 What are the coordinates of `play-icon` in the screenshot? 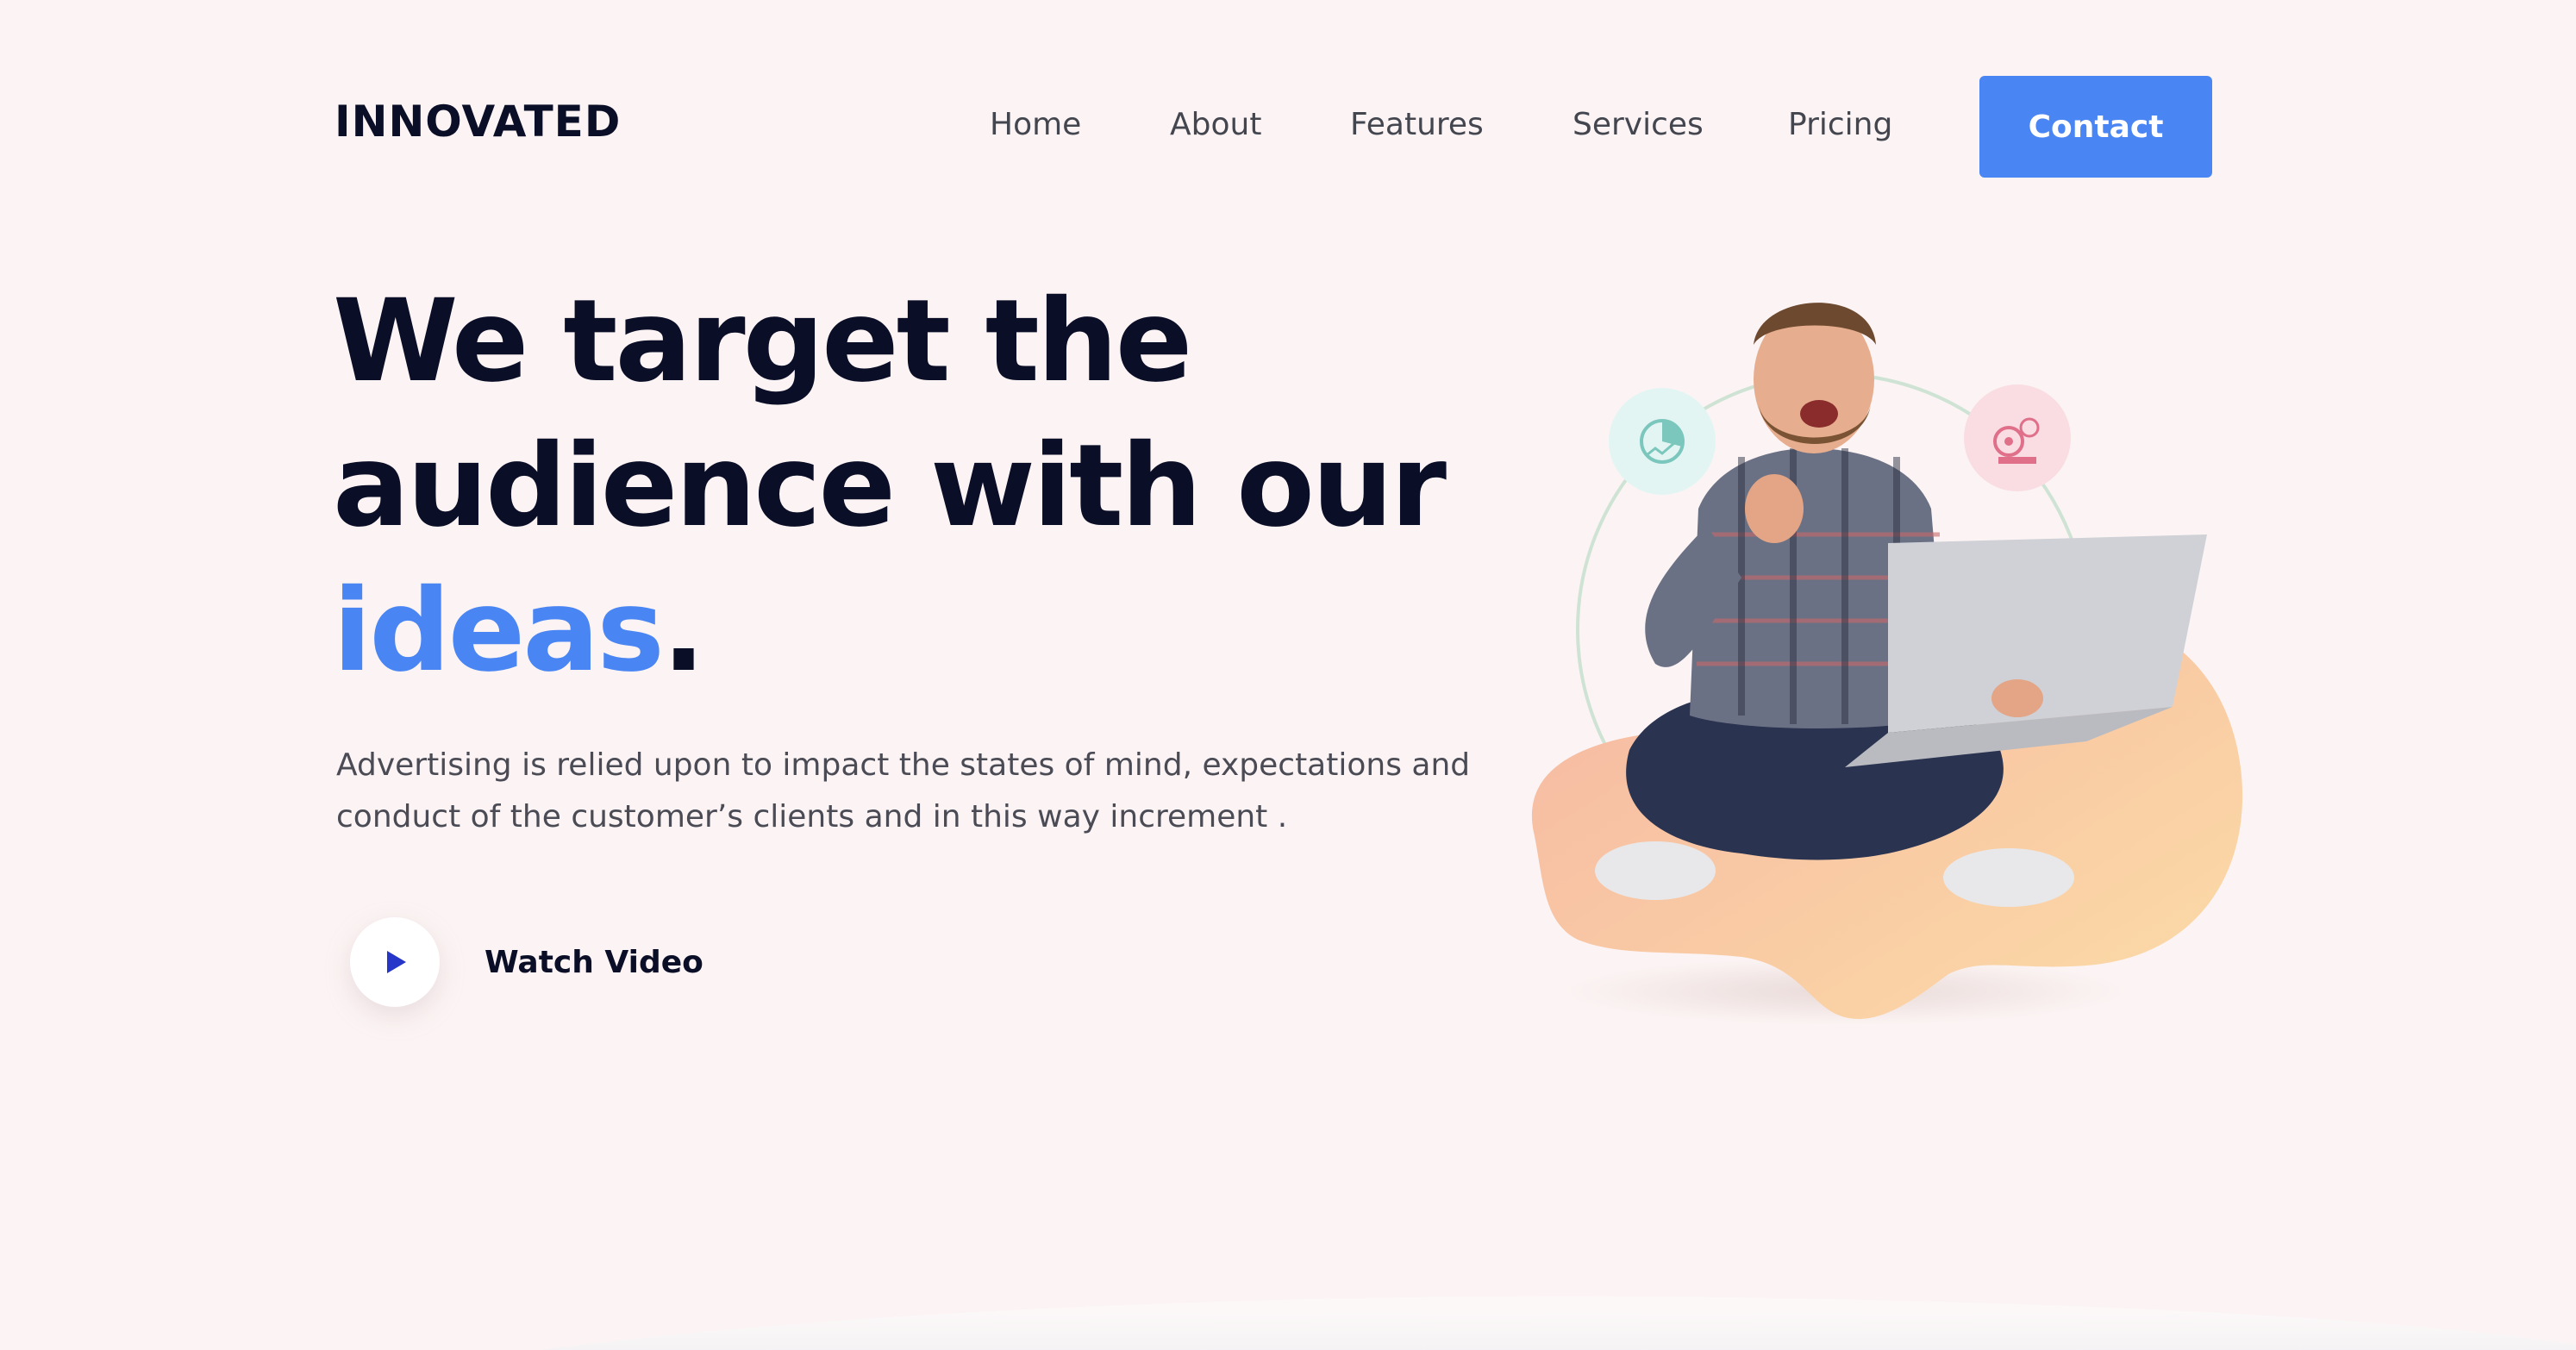 It's located at (396, 962).